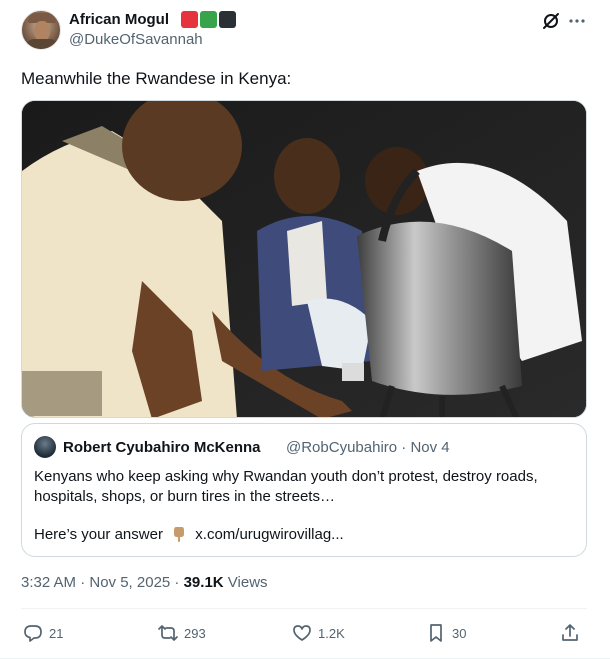 Image resolution: width=610 pixels, height=659 pixels. I want to click on like-button: 1.2K, so click(318, 633).